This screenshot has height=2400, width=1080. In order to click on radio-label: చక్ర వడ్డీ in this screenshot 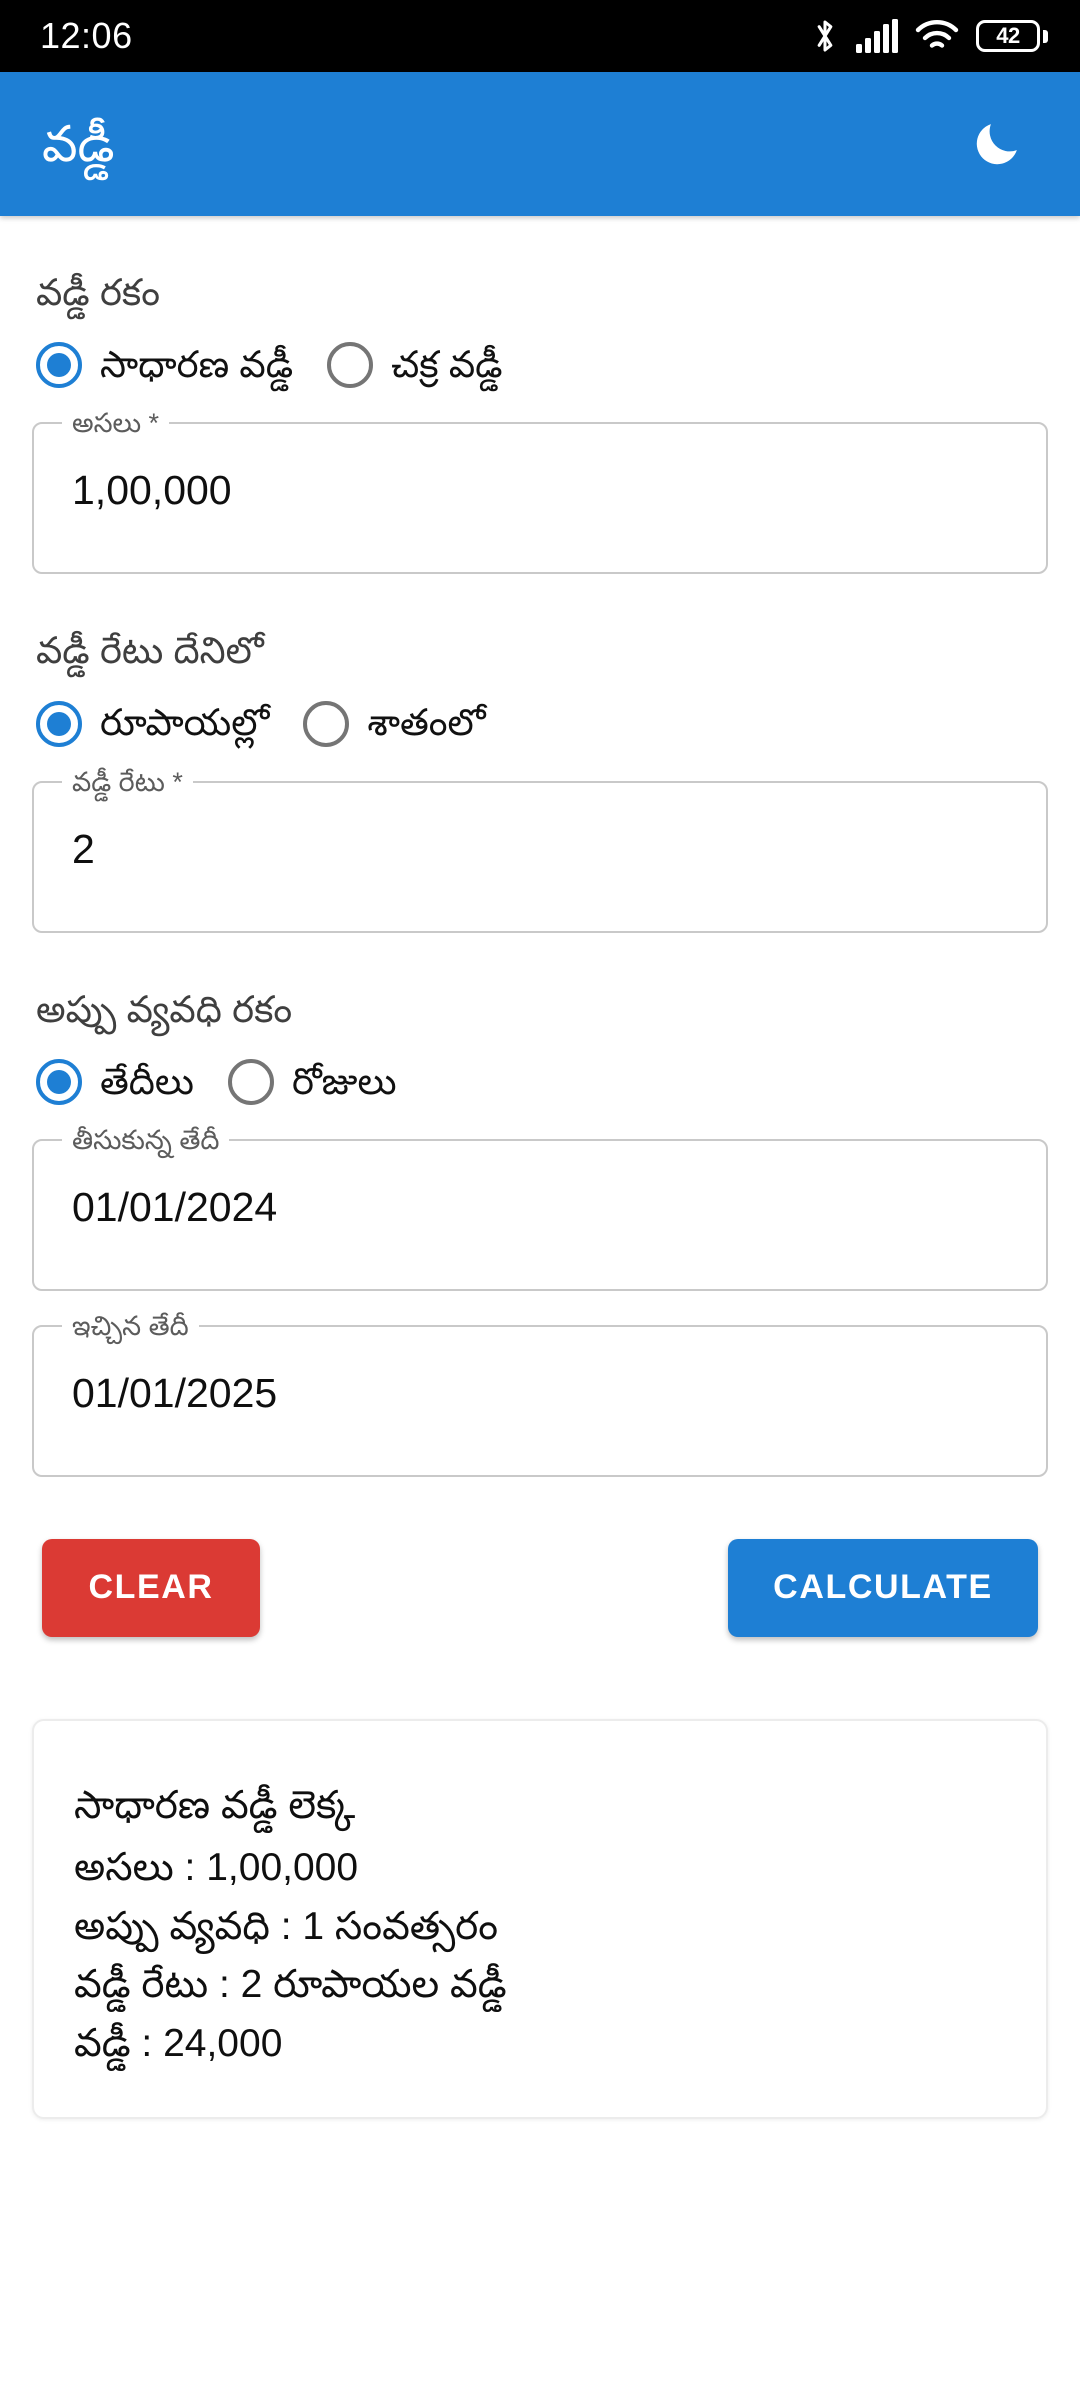, I will do `click(447, 365)`.